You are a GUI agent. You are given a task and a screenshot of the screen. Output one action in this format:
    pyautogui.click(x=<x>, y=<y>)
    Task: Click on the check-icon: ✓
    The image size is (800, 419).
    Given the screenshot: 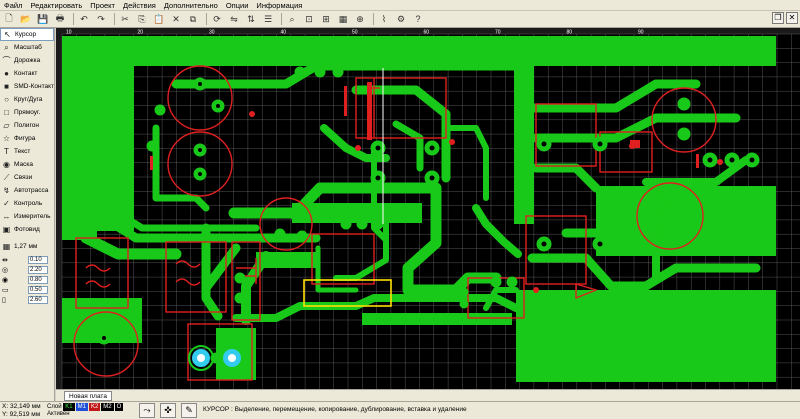 What is the action you would take?
    pyautogui.click(x=6, y=203)
    